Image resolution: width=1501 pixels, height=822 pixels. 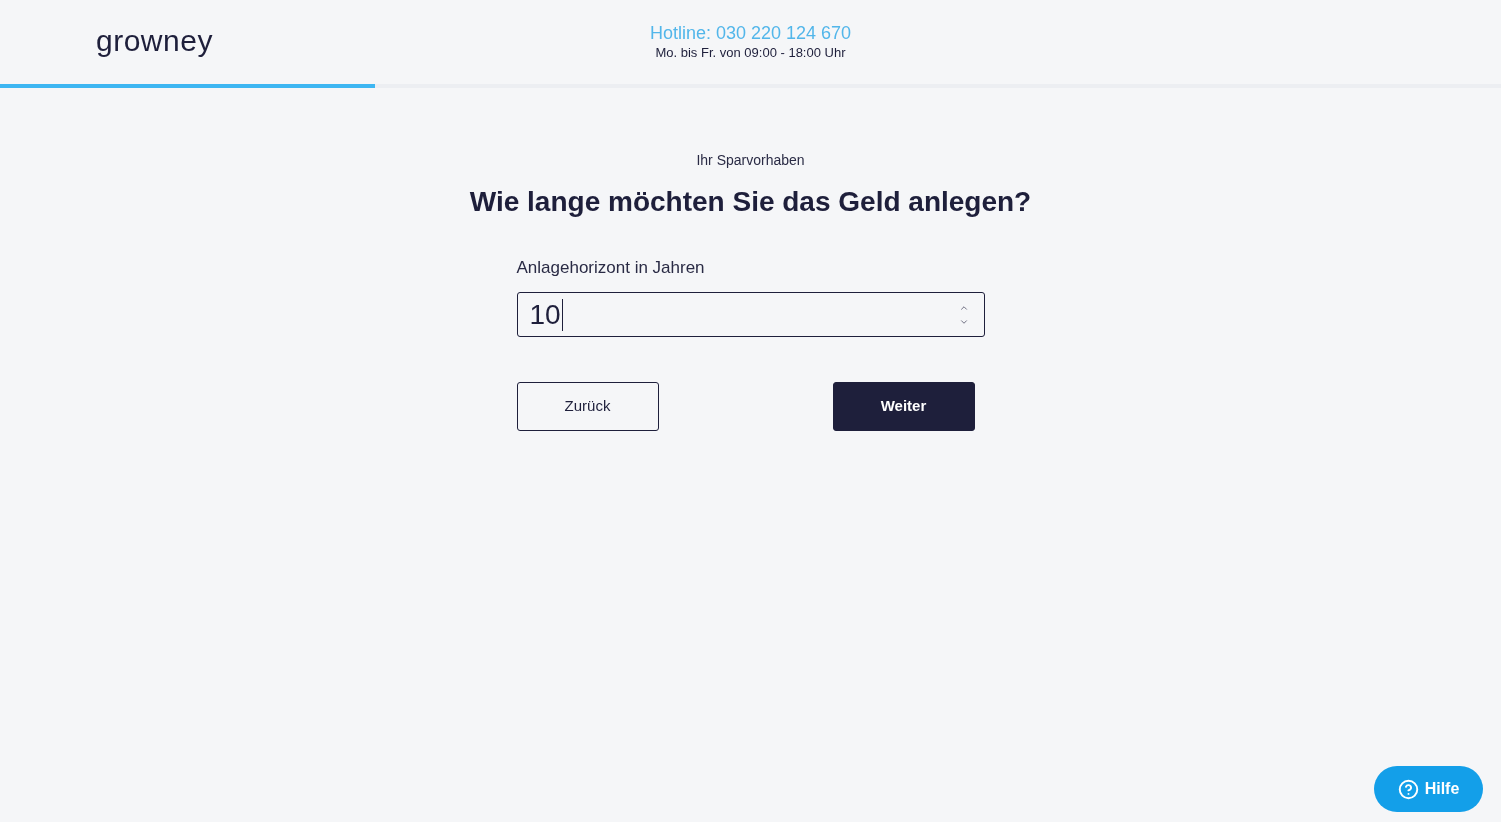 I want to click on logo: growney, so click(x=154, y=40).